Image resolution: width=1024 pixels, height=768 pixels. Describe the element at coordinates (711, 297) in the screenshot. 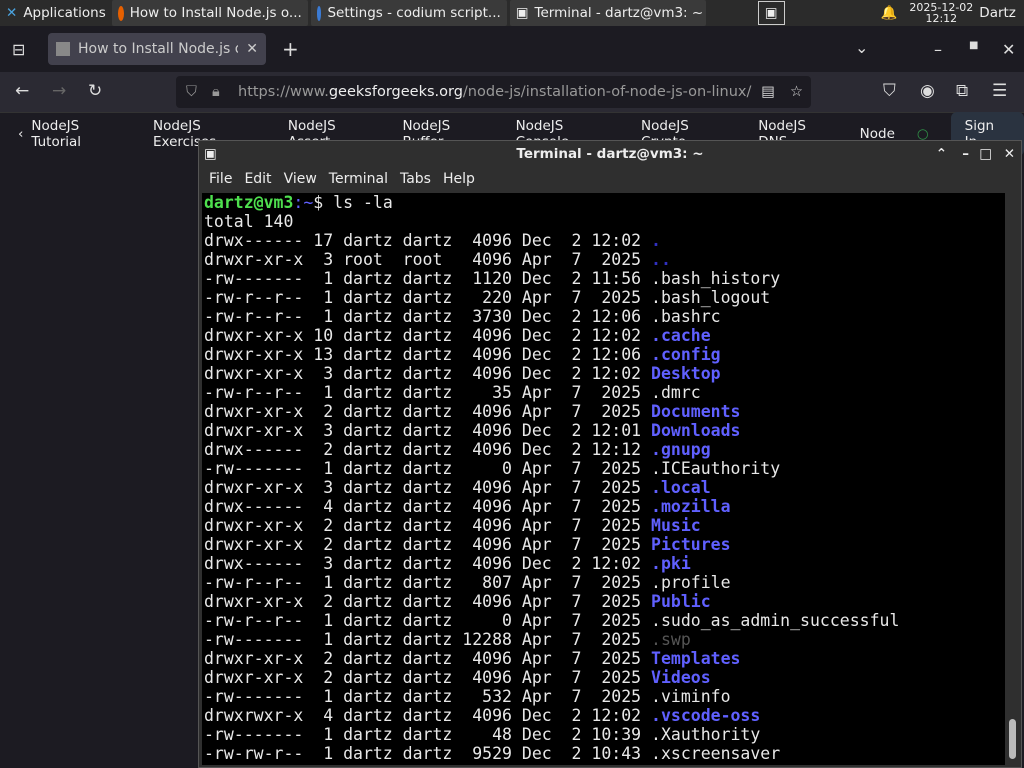

I see `file-name: .bash_logout` at that location.